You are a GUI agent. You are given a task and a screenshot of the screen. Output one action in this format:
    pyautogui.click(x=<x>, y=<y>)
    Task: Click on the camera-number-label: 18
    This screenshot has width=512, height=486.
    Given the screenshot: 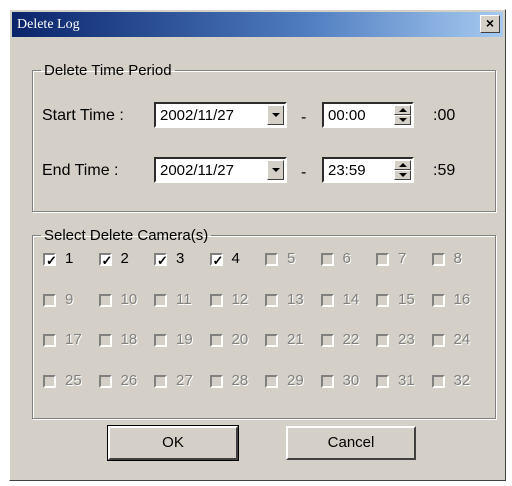 What is the action you would take?
    pyautogui.click(x=129, y=339)
    